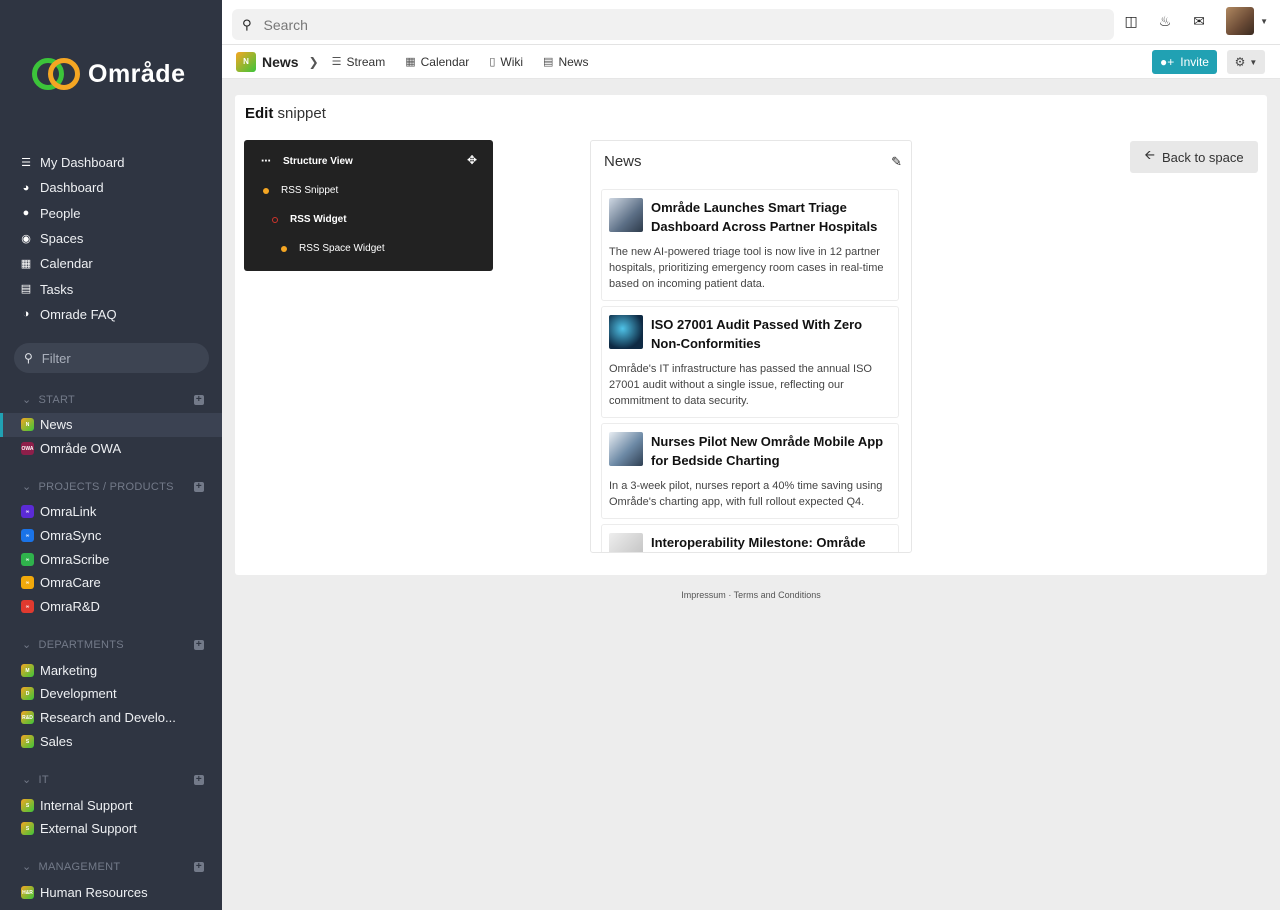  Describe the element at coordinates (111, 742) in the screenshot. I see `sidebar-item-sales: S Sales` at that location.